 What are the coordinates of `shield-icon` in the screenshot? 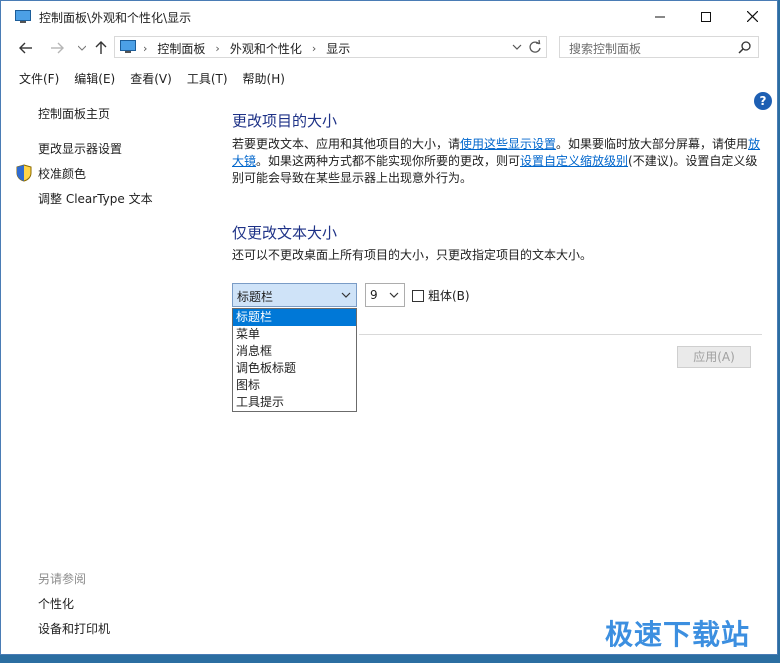 It's located at (24, 174).